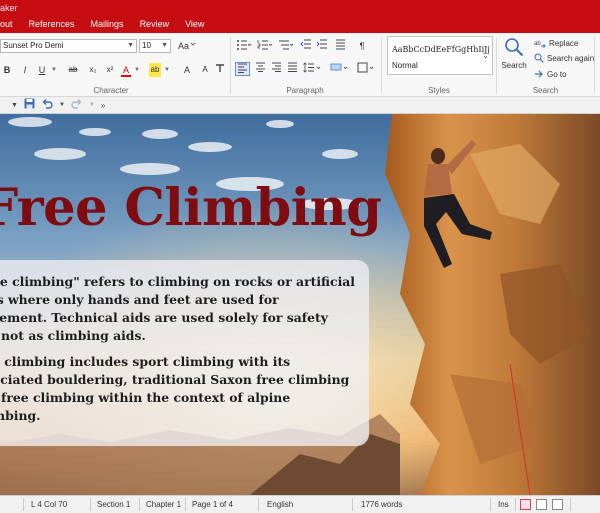 Image resolution: width=600 pixels, height=513 pixels. I want to click on go-to-label: Go to, so click(557, 74).